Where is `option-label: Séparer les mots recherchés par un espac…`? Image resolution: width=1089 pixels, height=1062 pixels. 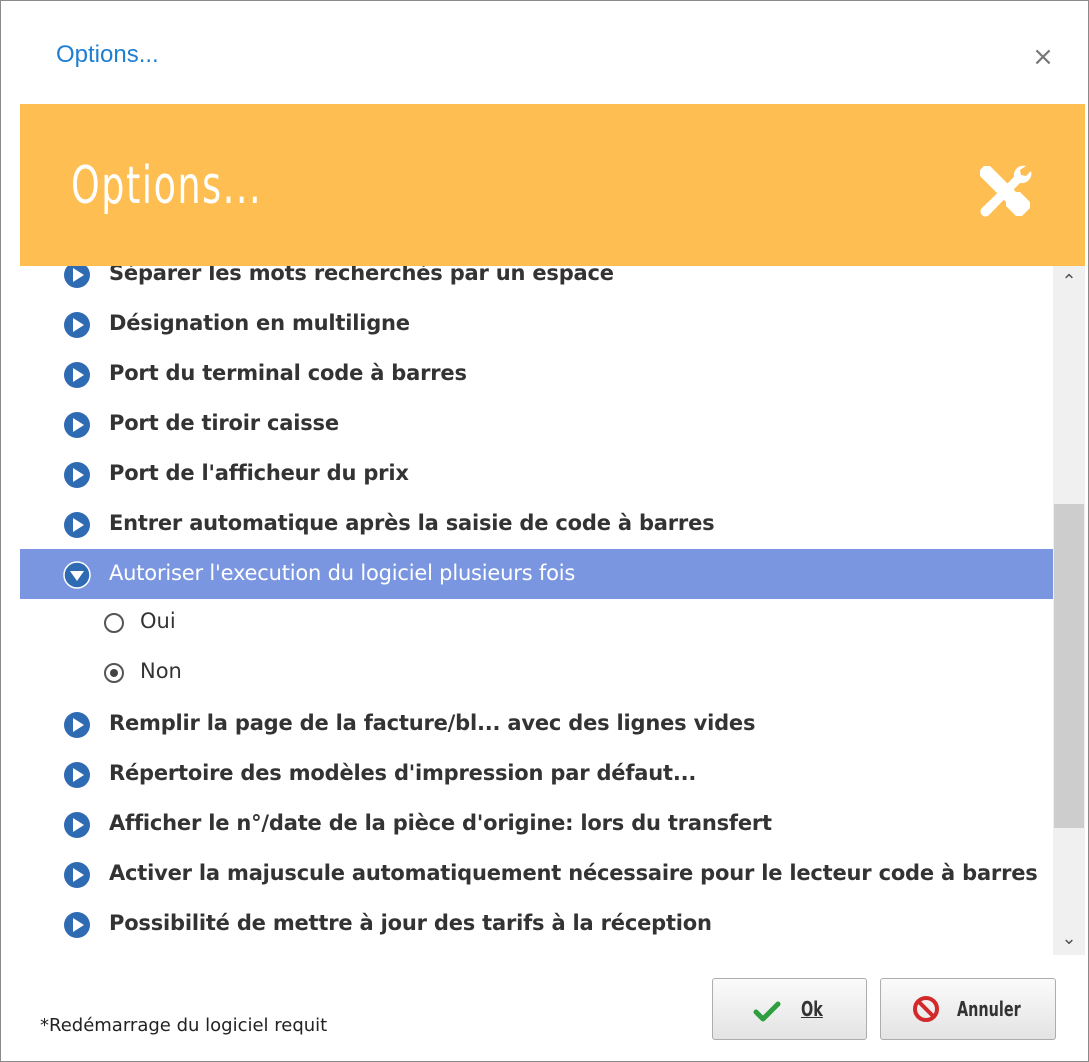
option-label: Séparer les mots recherchés par un espac… is located at coordinates (361, 275).